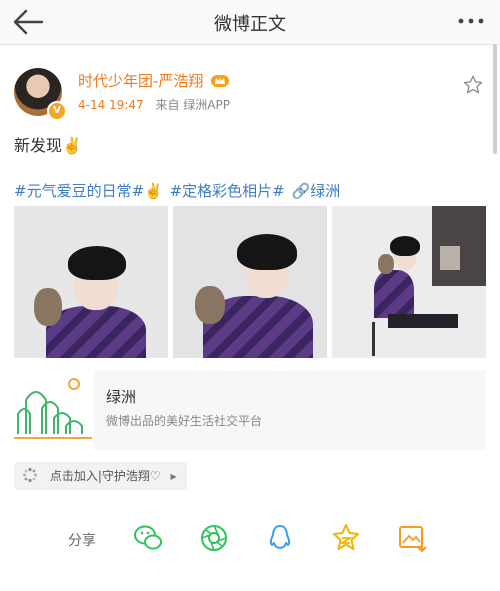 The height and width of the screenshot is (591, 500). I want to click on qzone-icon, so click(346, 538).